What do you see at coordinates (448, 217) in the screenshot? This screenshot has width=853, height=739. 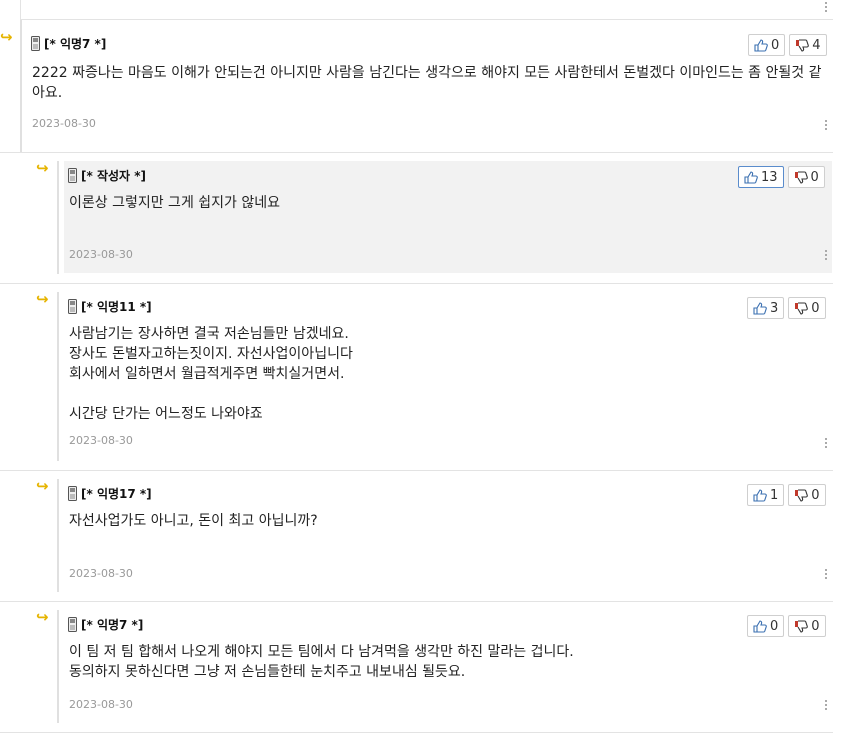 I see `author-comment-panel` at bounding box center [448, 217].